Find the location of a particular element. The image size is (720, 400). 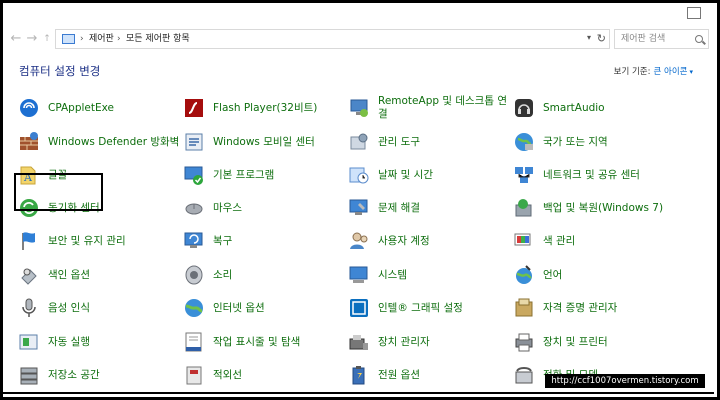

search-icon is located at coordinates (699, 39).